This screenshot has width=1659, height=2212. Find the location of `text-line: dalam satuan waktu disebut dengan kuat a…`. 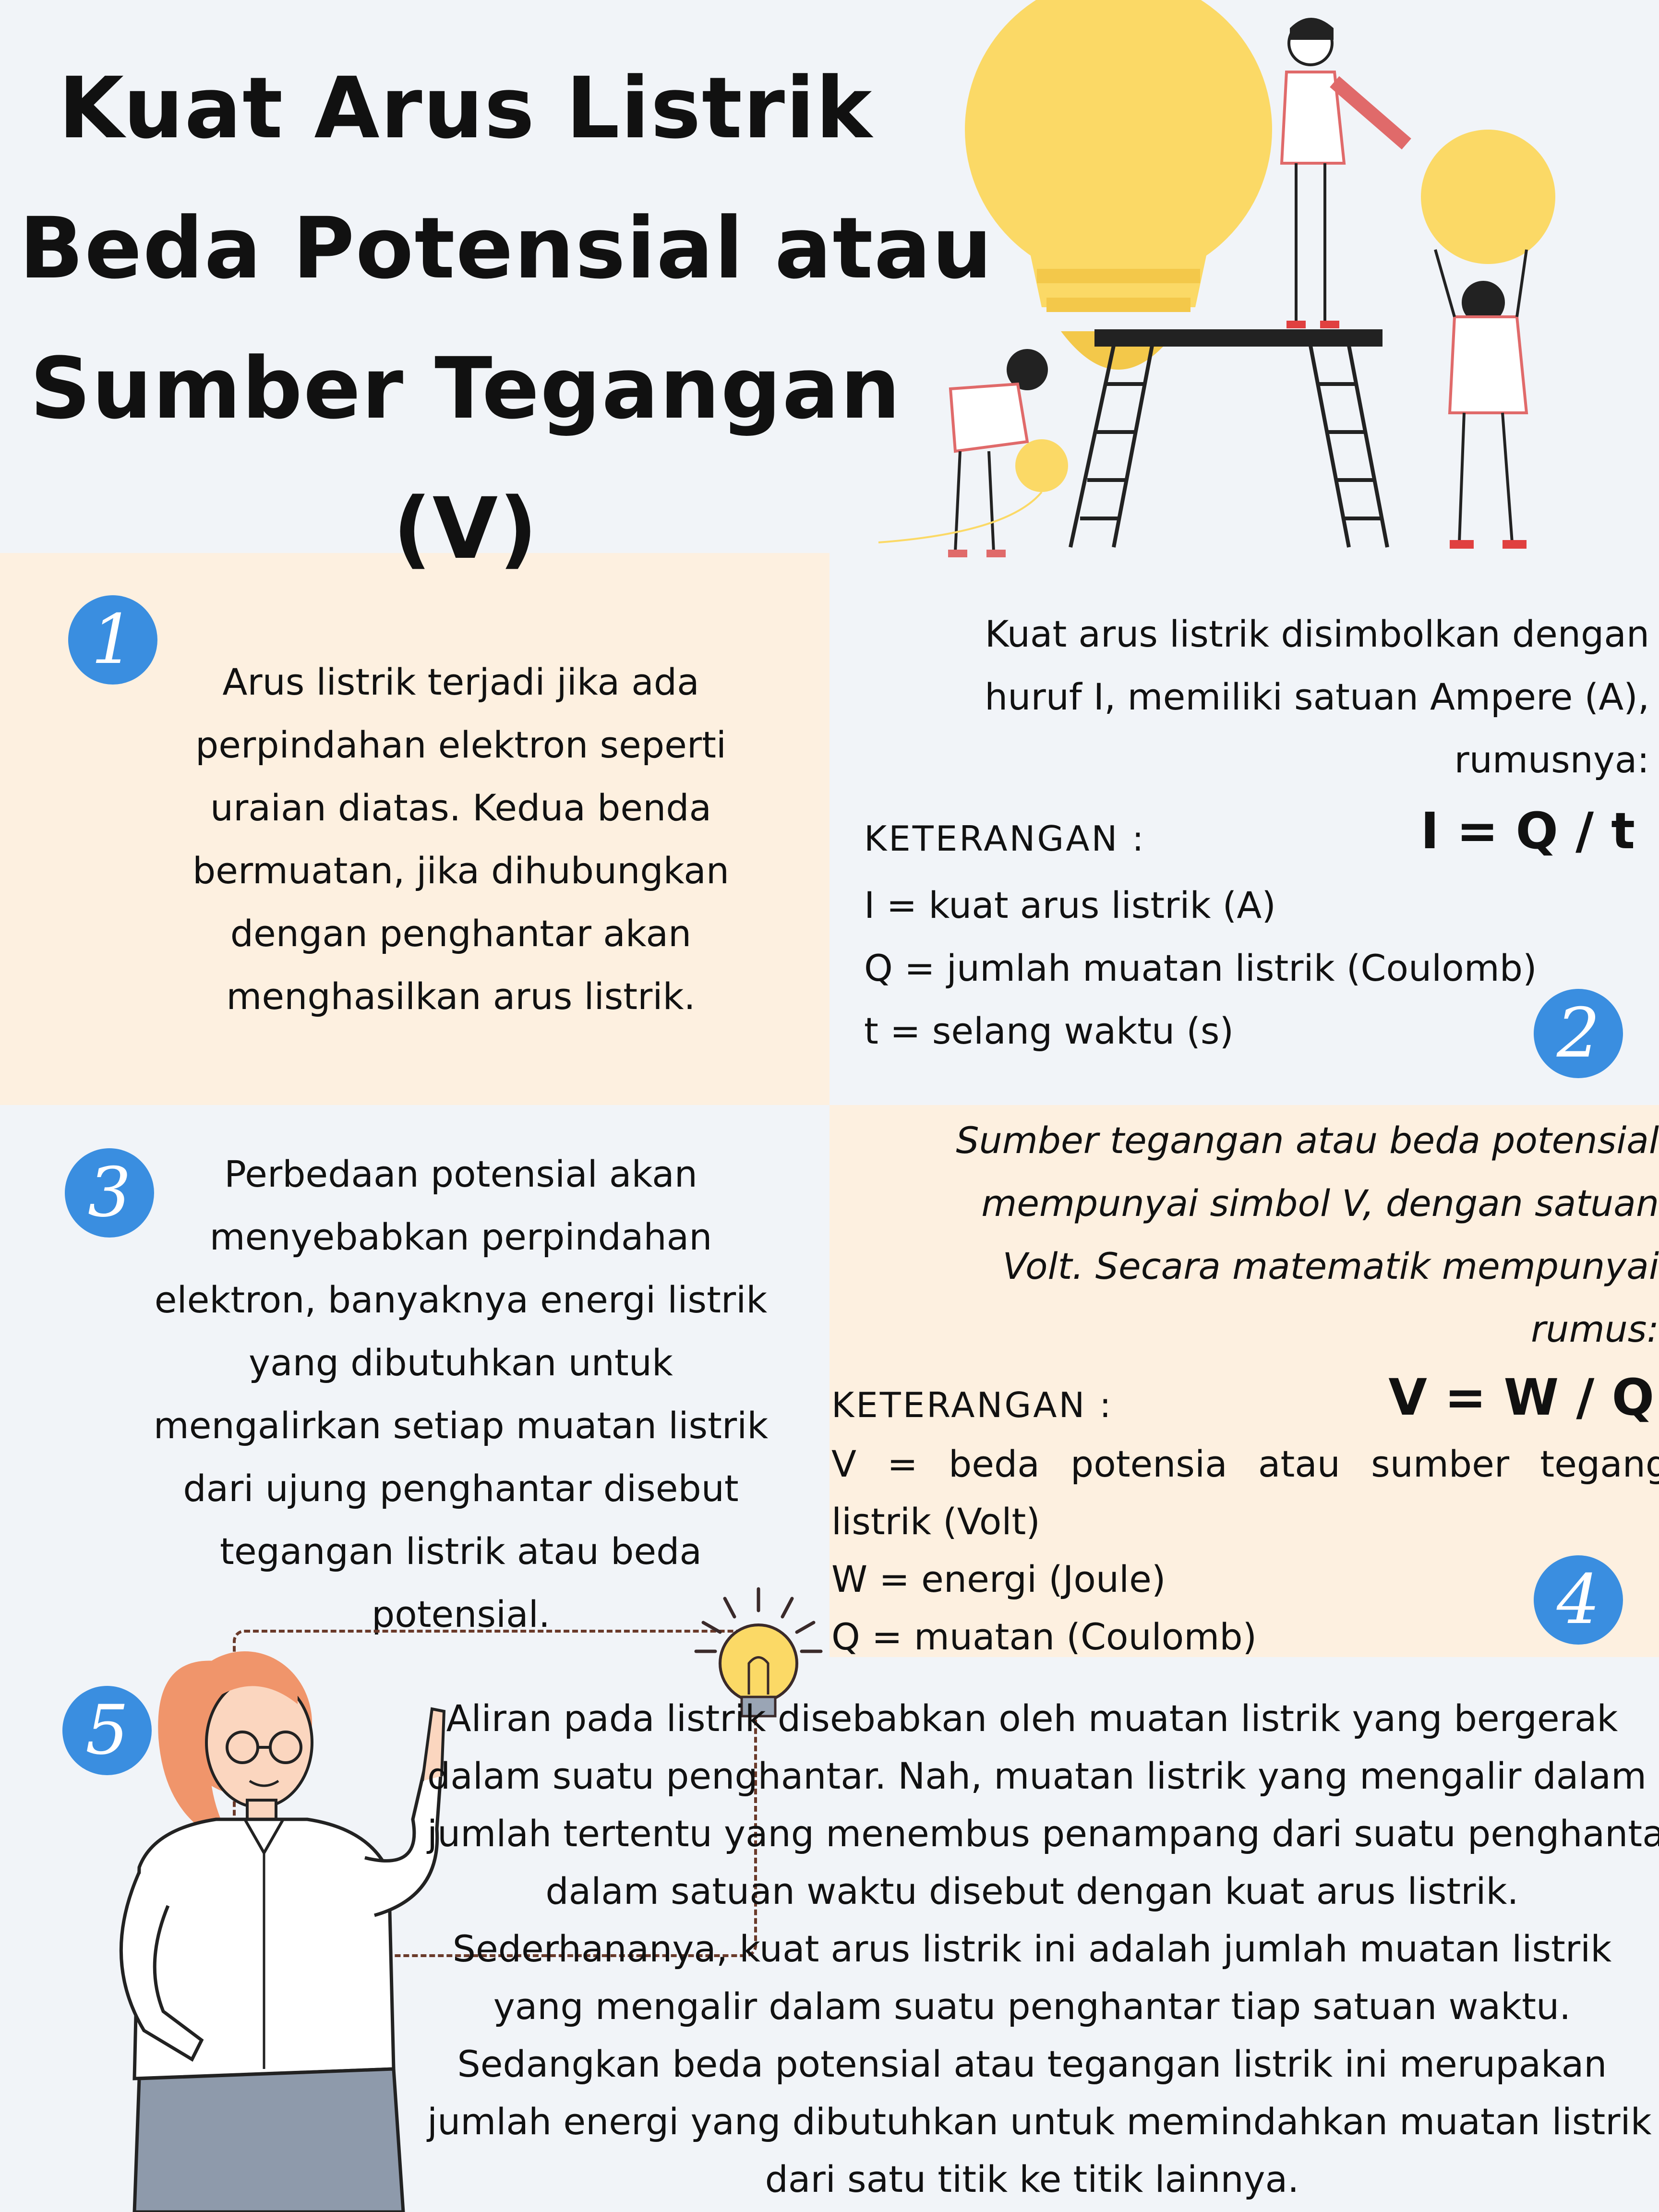

text-line: dalam satuan waktu disebut dengan kuat a… is located at coordinates (1032, 1891).